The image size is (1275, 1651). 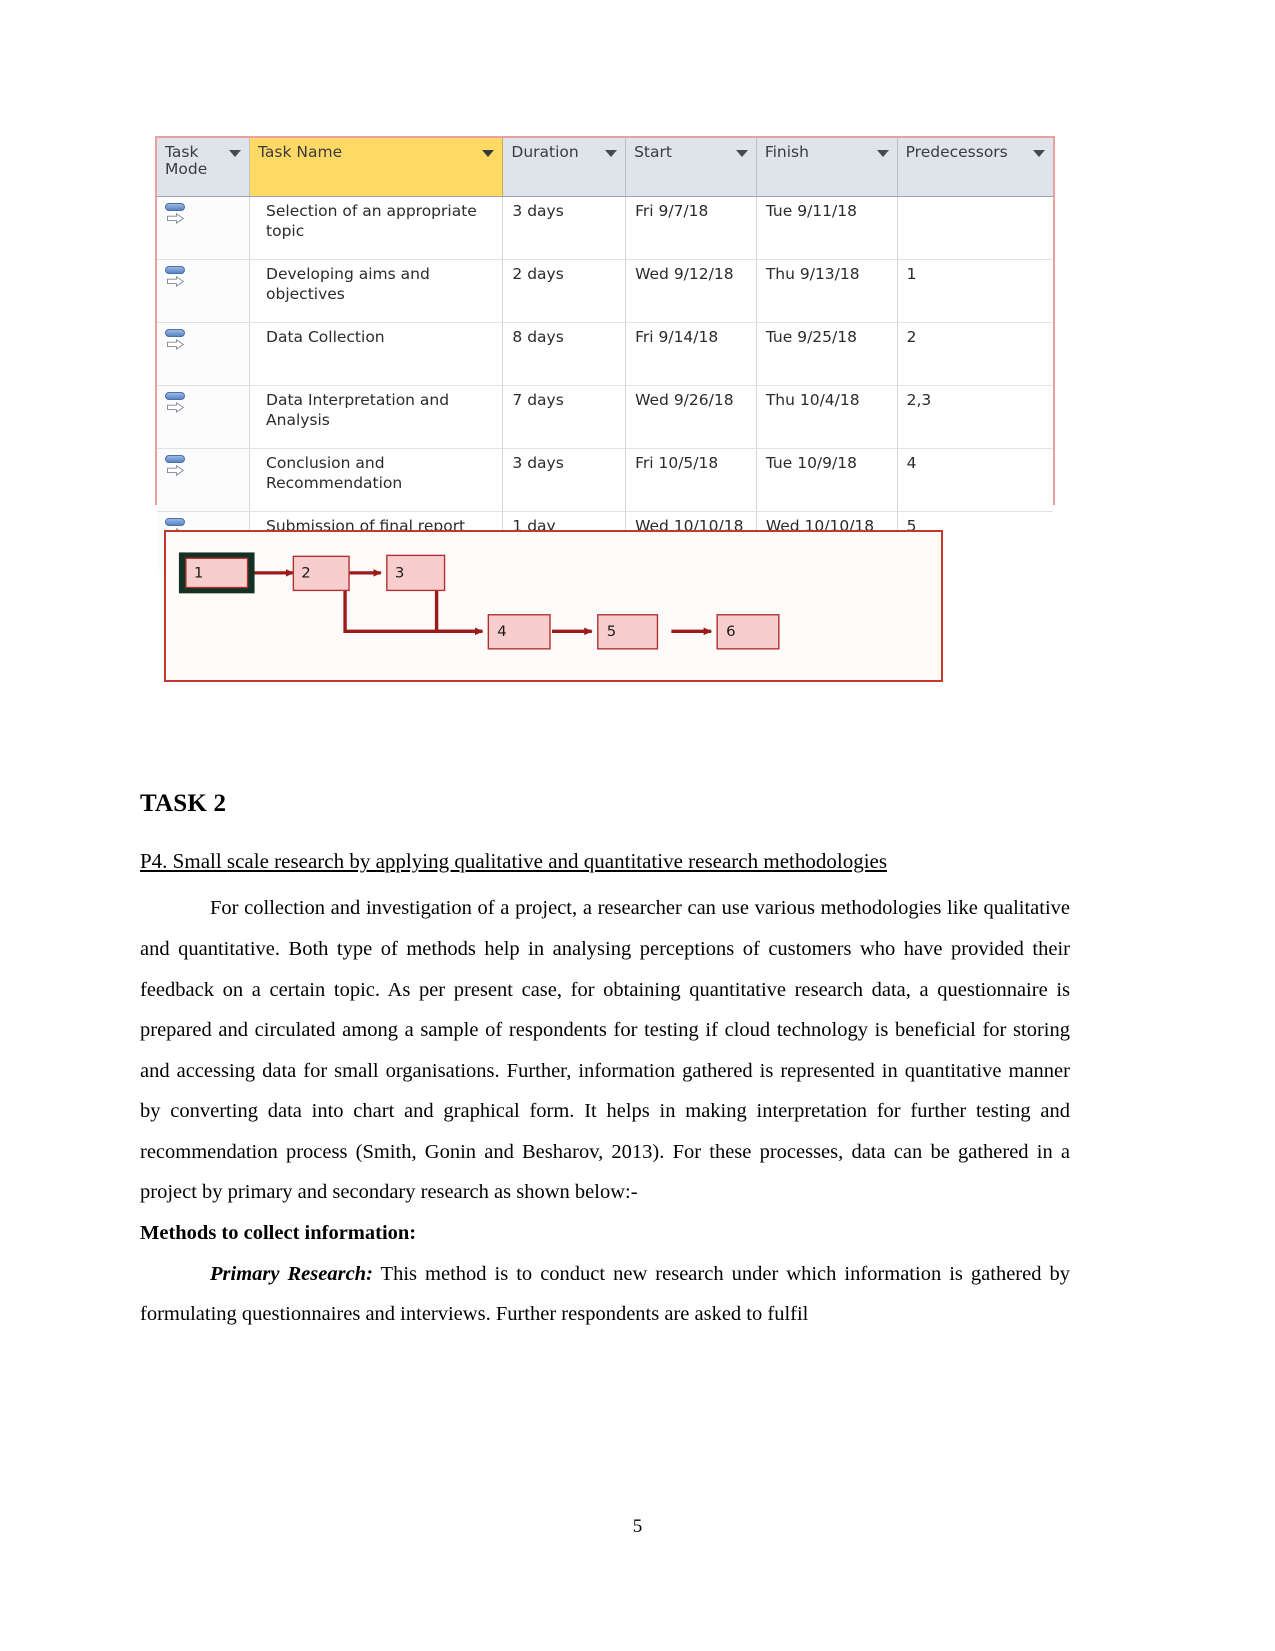 I want to click on column-header-task-mode-label: Task Mode, so click(x=186, y=161).